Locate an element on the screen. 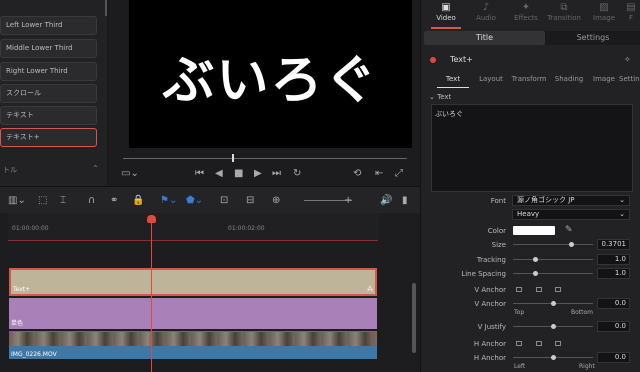 Image resolution: width=640 pixels, height=372 pixels. chevron-up-icon: ⌃ is located at coordinates (95, 168).